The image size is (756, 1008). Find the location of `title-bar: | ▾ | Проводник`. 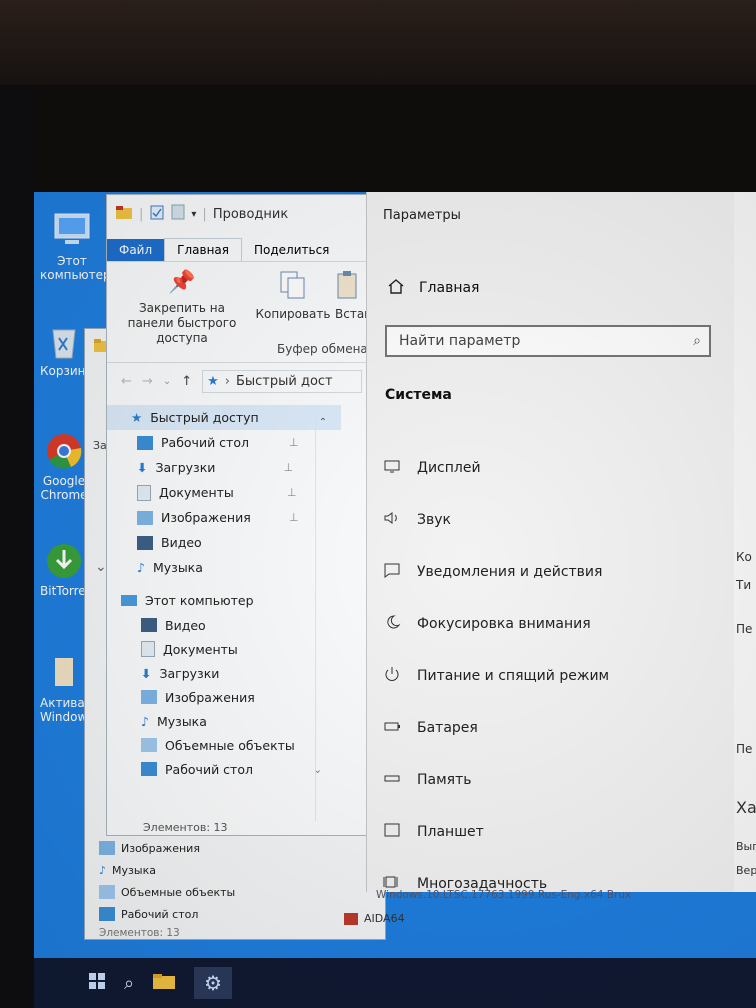

title-bar: | ▾ | Проводник is located at coordinates (257, 214).